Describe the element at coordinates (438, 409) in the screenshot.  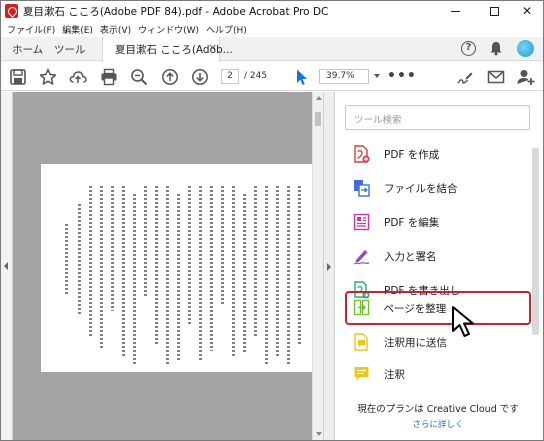
I see `plan-text: 現在のプランは Creative Cloud です` at that location.